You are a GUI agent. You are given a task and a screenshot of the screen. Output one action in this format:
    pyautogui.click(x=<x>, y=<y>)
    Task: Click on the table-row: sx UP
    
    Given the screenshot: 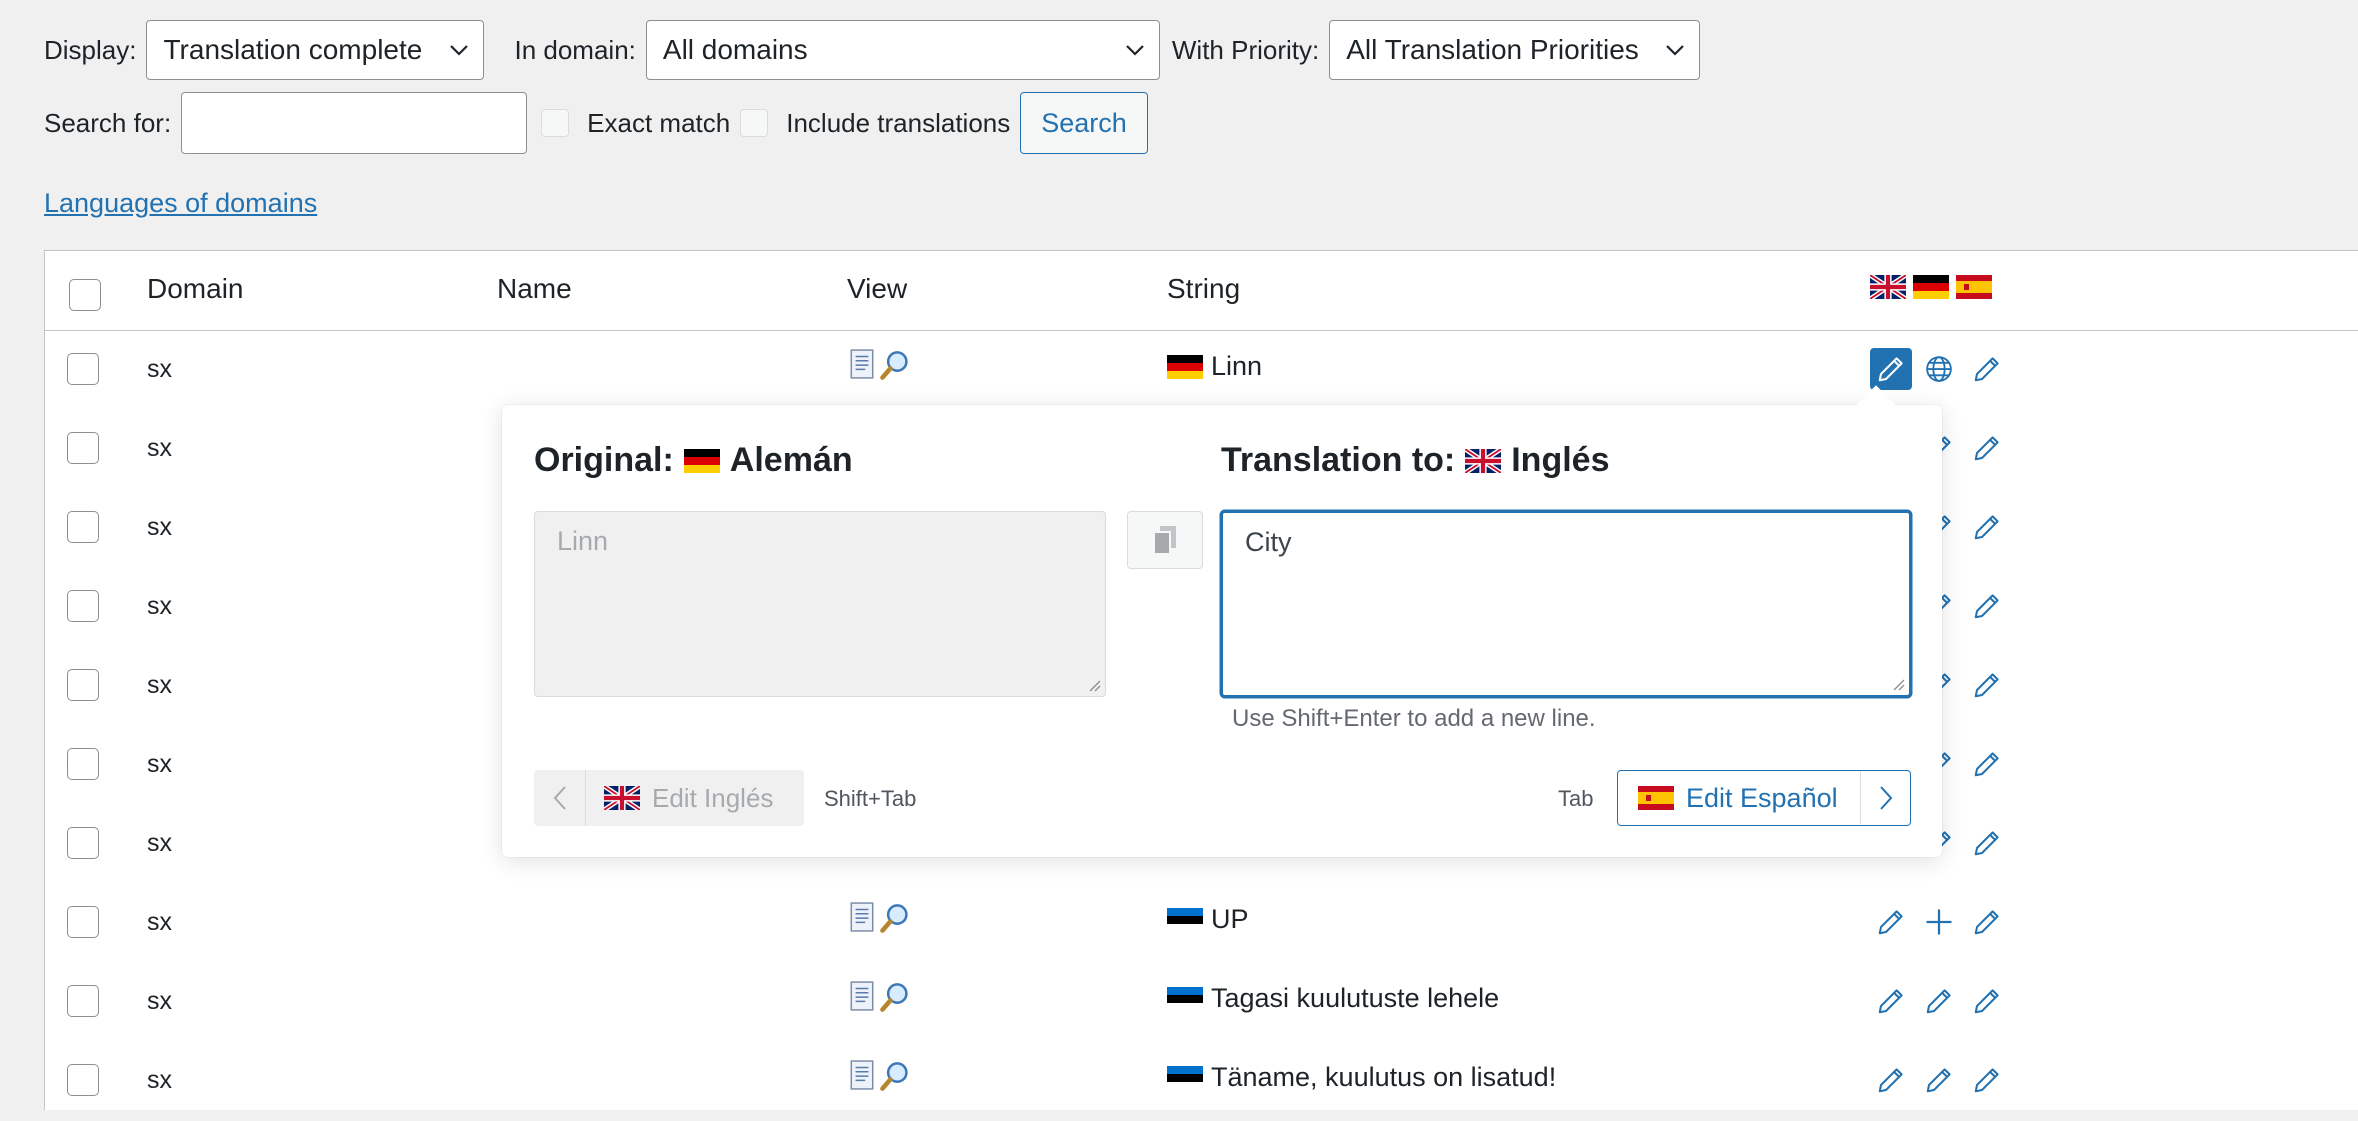 What is the action you would take?
    pyautogui.click(x=1201, y=923)
    